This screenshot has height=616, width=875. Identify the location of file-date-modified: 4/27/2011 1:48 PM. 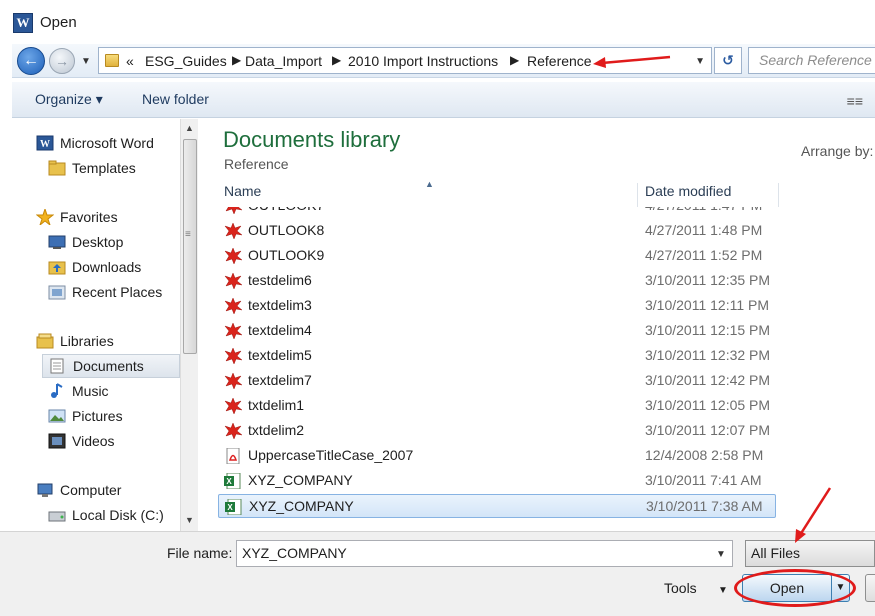
(704, 230).